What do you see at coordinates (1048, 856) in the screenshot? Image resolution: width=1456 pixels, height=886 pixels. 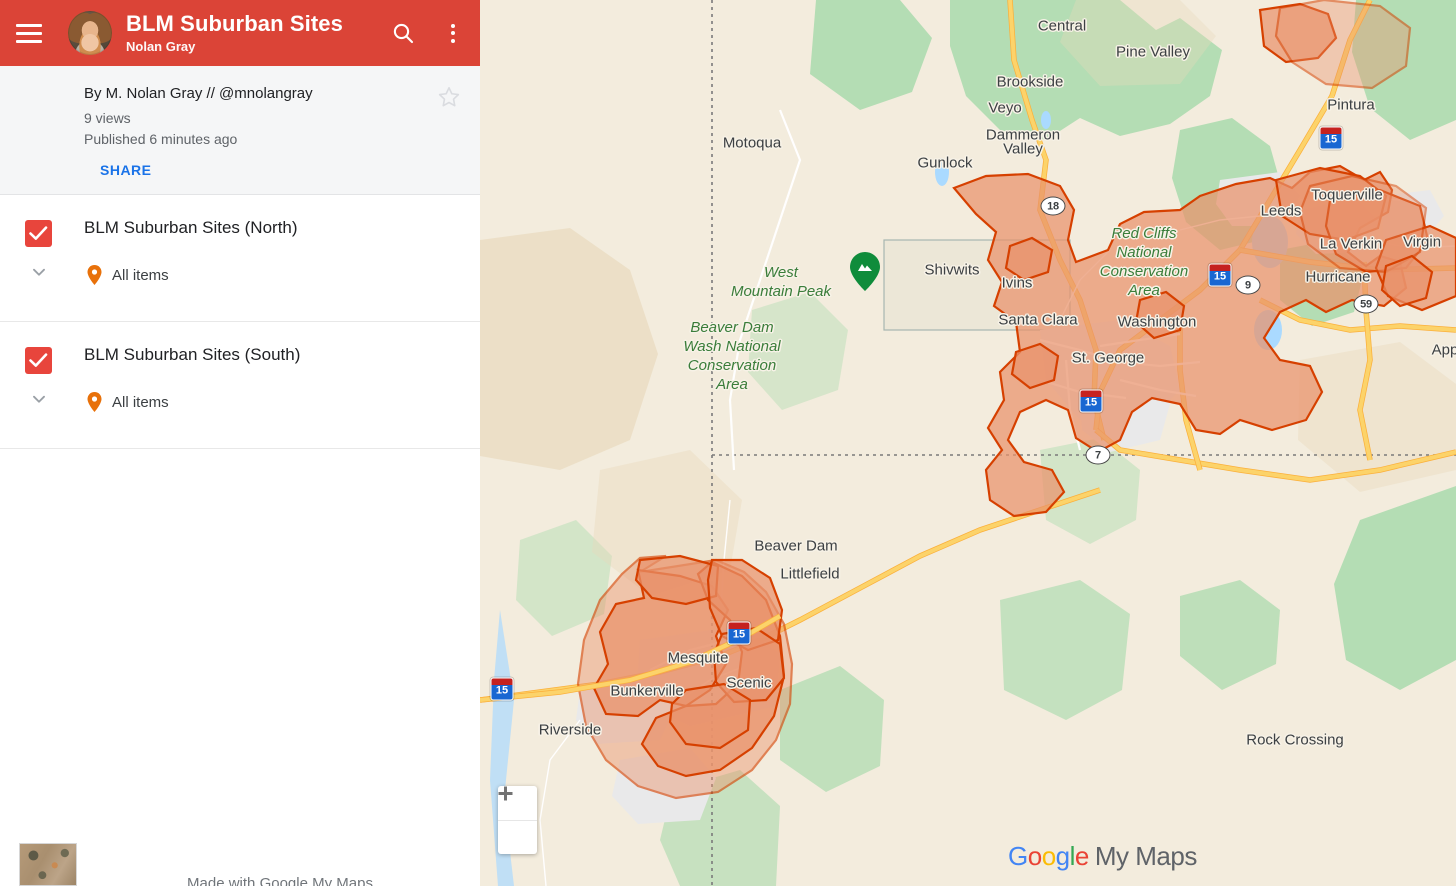 I see `logo-letter-o2: o` at bounding box center [1048, 856].